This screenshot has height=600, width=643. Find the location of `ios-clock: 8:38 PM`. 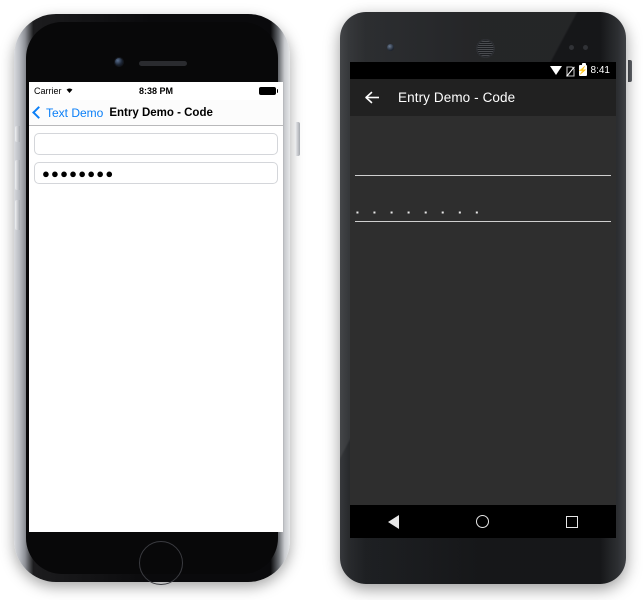

ios-clock: 8:38 PM is located at coordinates (155, 91).